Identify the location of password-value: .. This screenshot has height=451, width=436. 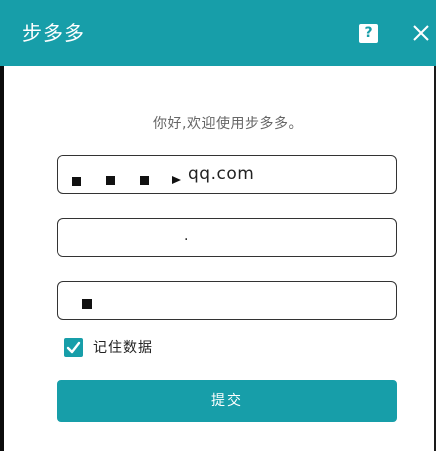
(186, 236).